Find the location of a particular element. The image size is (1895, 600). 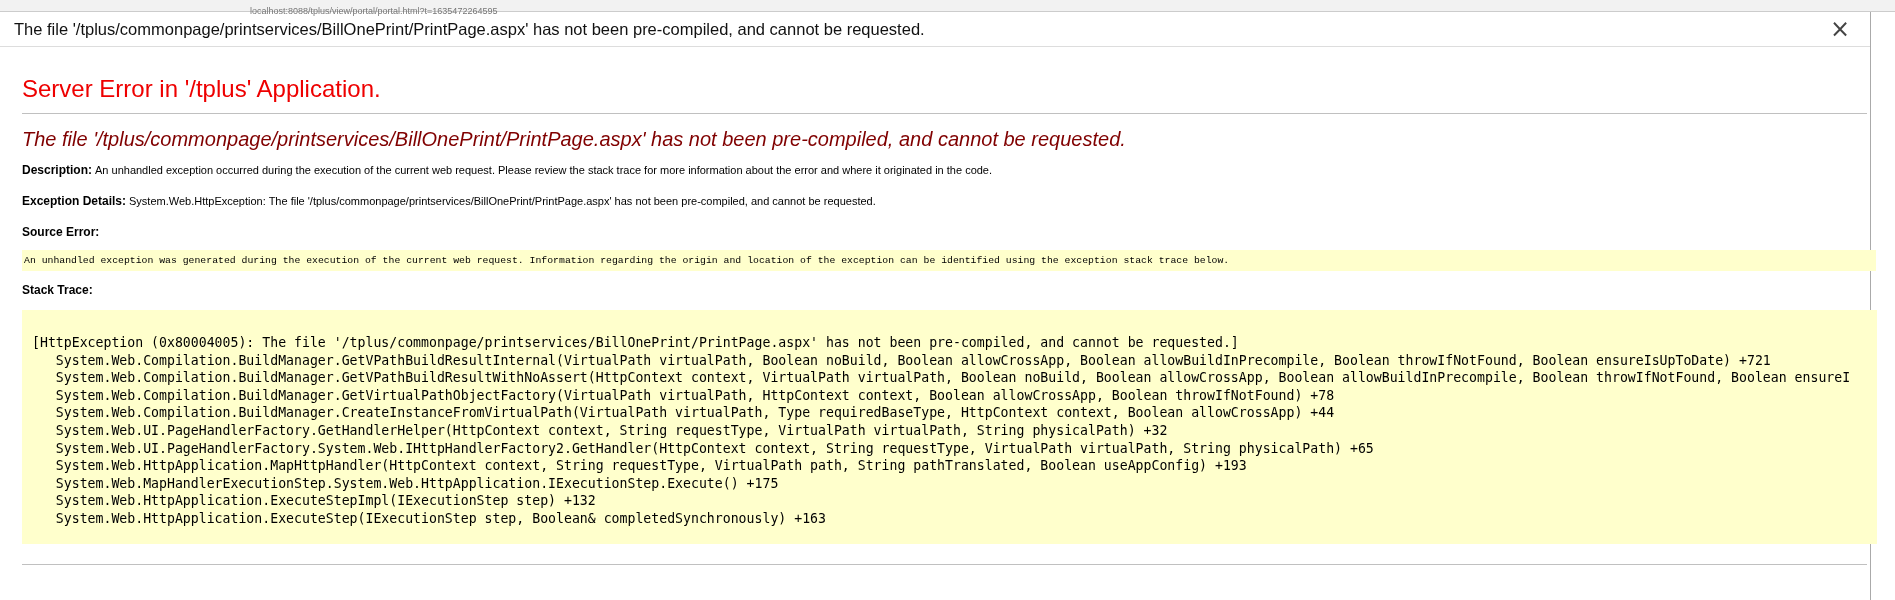

field-label: Exception Details: is located at coordinates (74, 201).